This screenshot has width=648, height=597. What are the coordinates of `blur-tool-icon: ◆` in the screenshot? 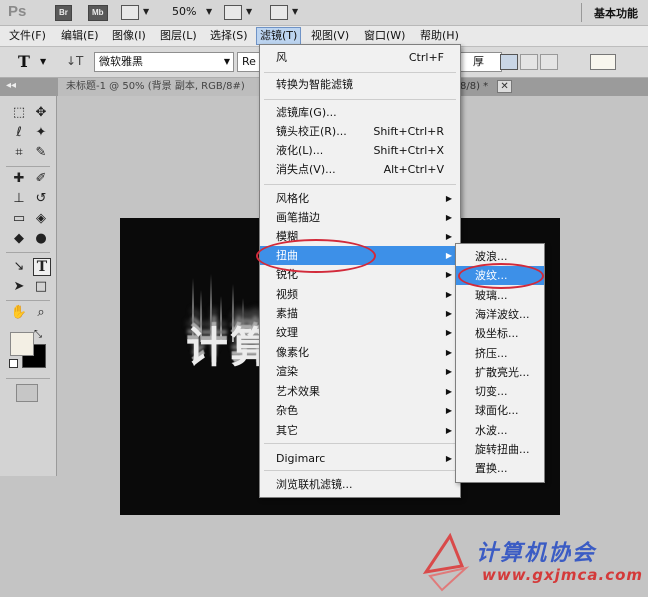 It's located at (19, 239).